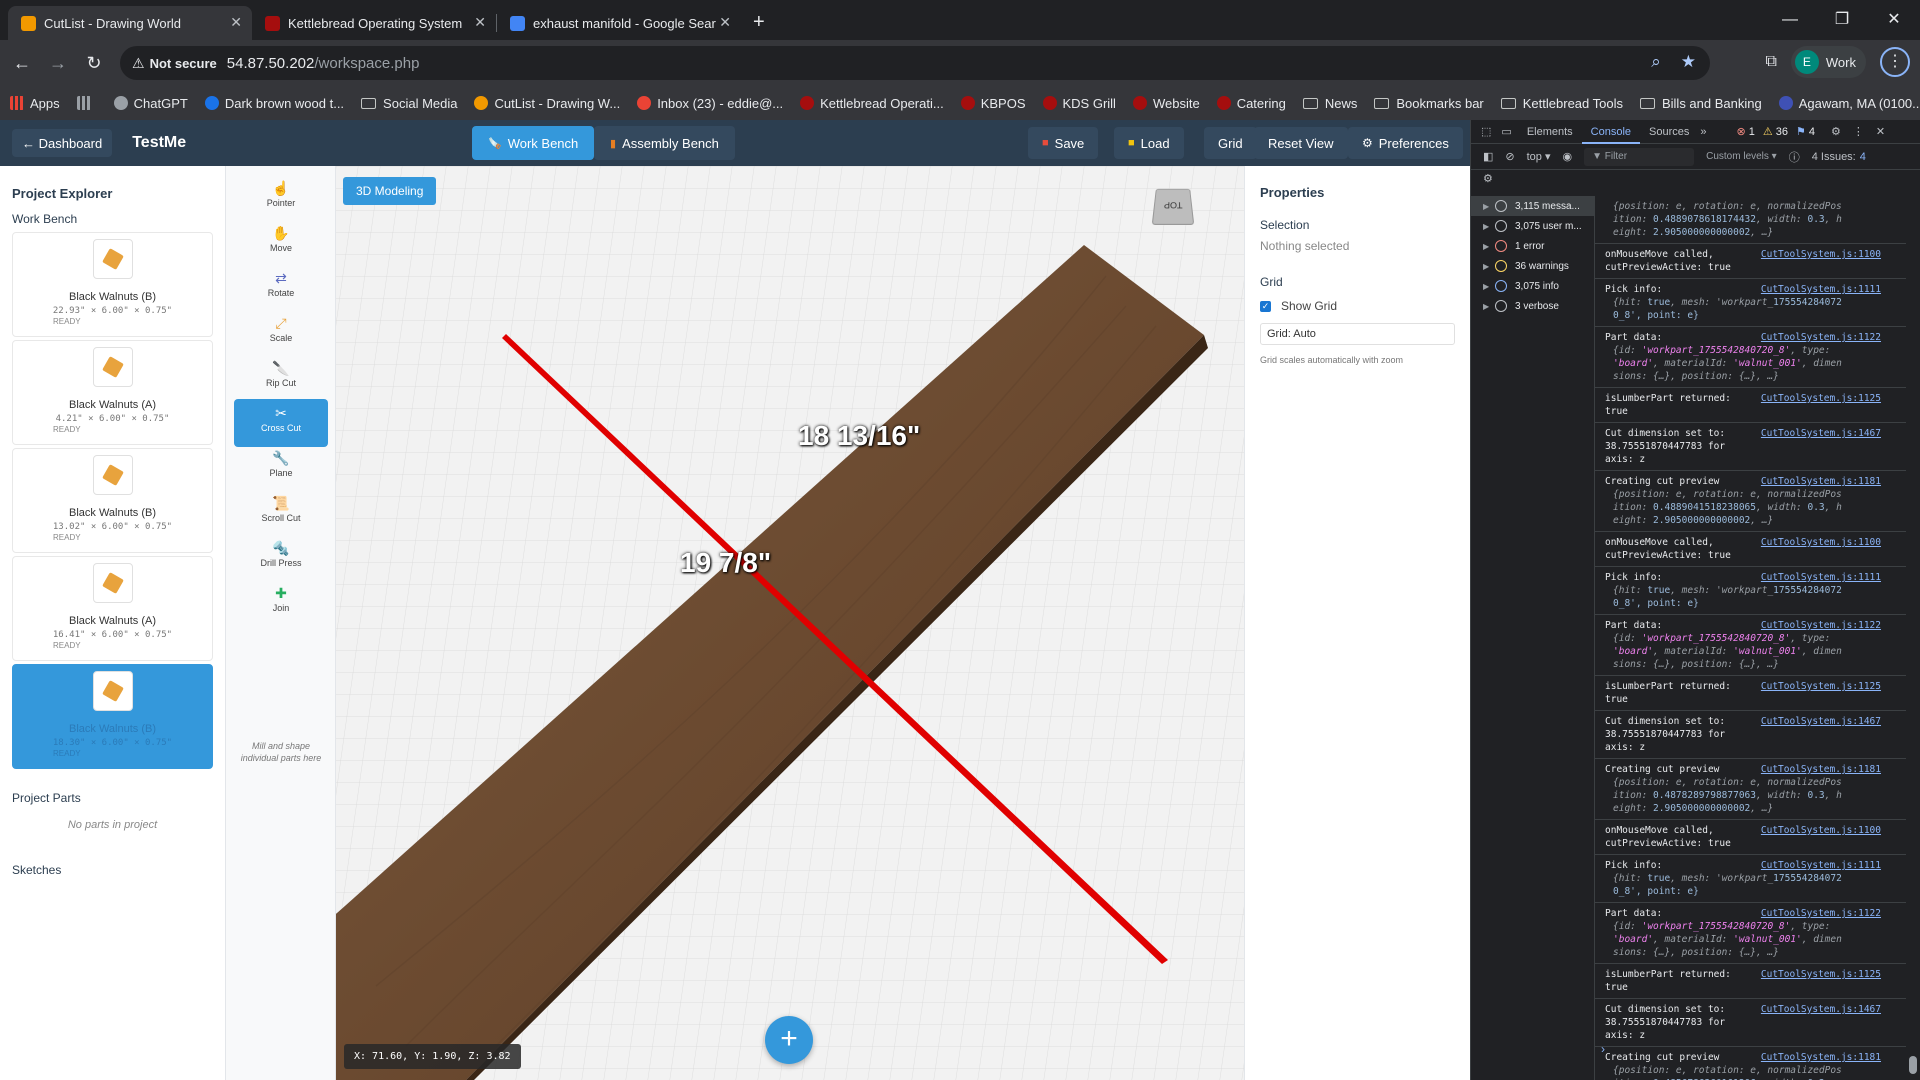 The height and width of the screenshot is (1080, 1920). I want to click on profile-button: E Work, so click(1828, 62).